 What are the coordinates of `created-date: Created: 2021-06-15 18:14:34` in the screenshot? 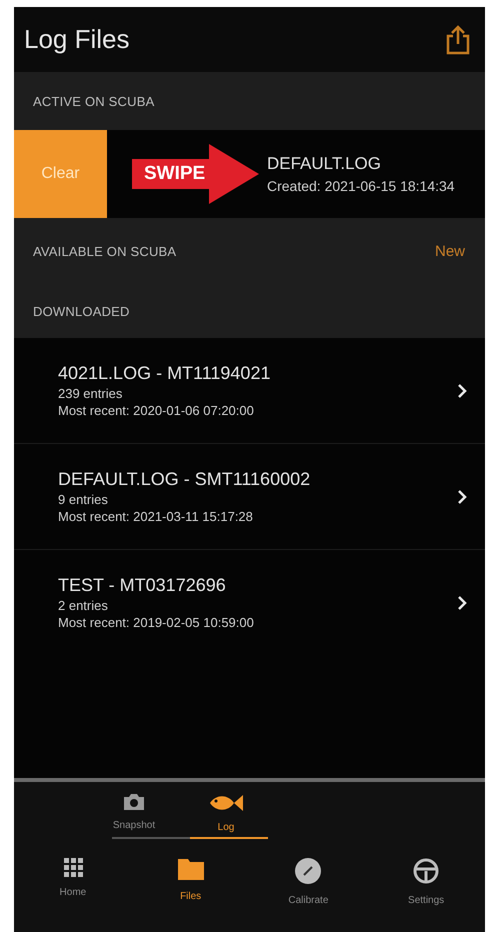 It's located at (361, 186).